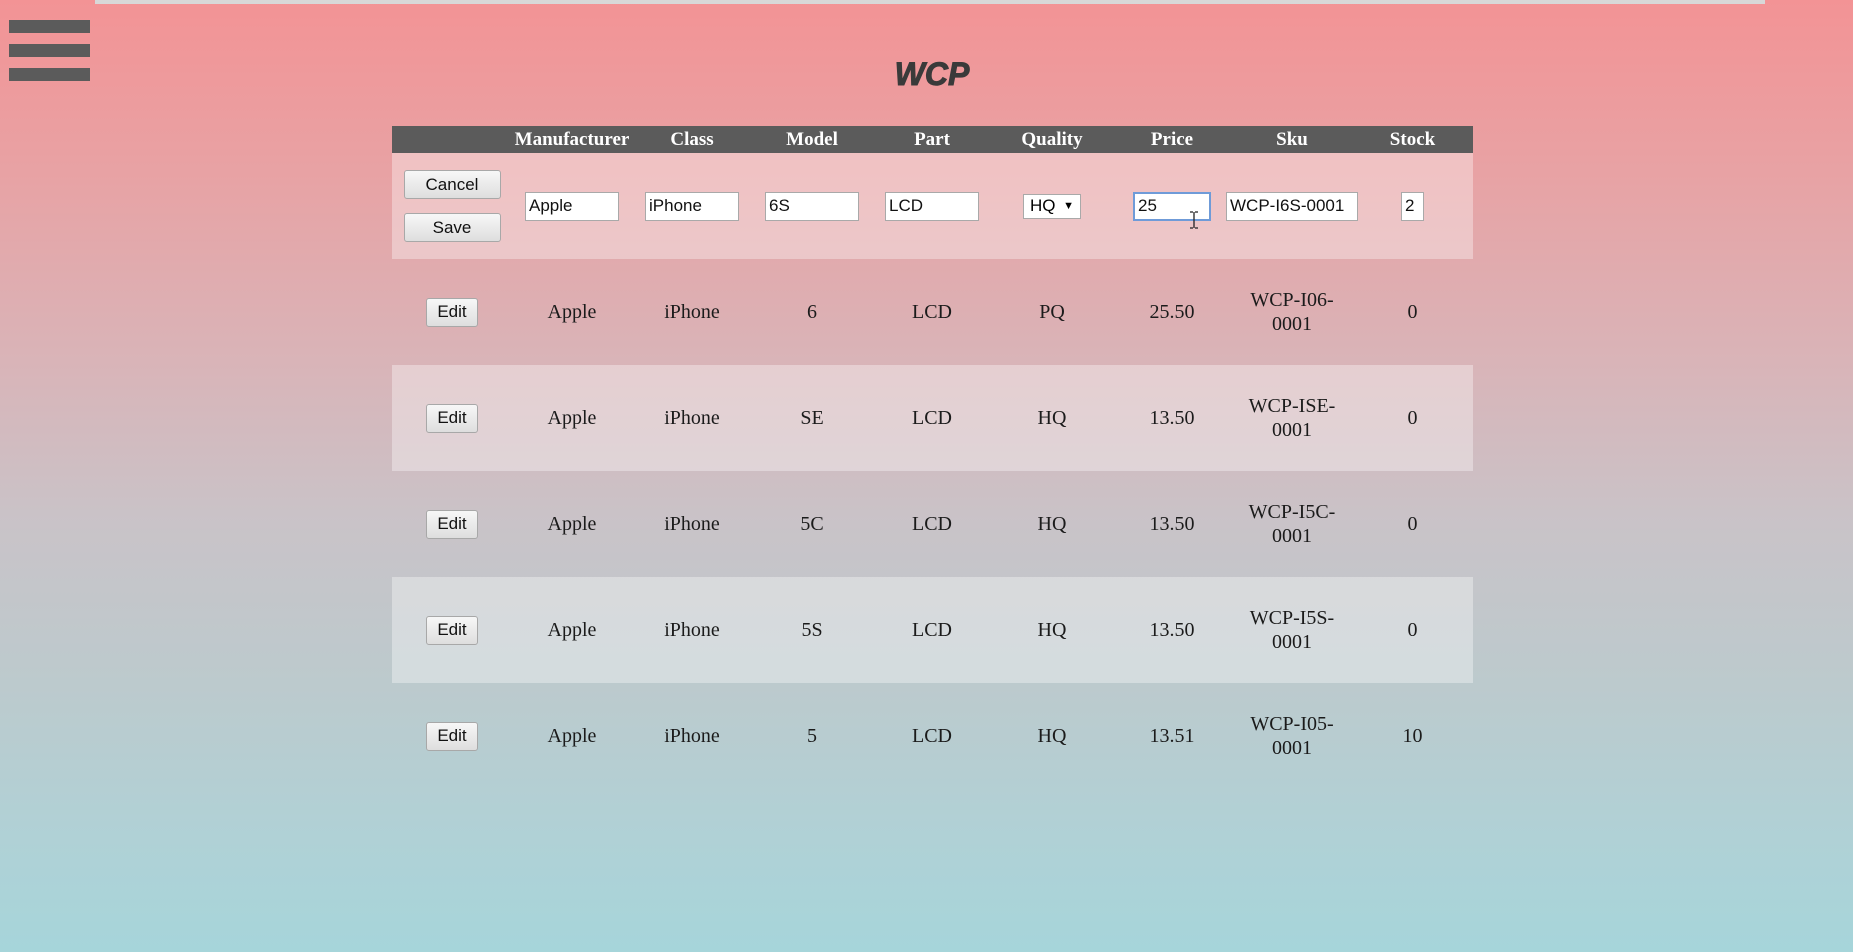 Image resolution: width=1853 pixels, height=952 pixels. What do you see at coordinates (1052, 311) in the screenshot?
I see `cell-quality: PQ` at bounding box center [1052, 311].